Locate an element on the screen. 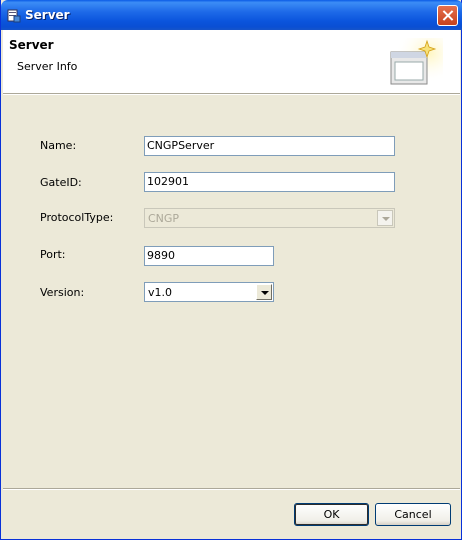 The image size is (462, 540). version-select: v1.0 is located at coordinates (209, 292).